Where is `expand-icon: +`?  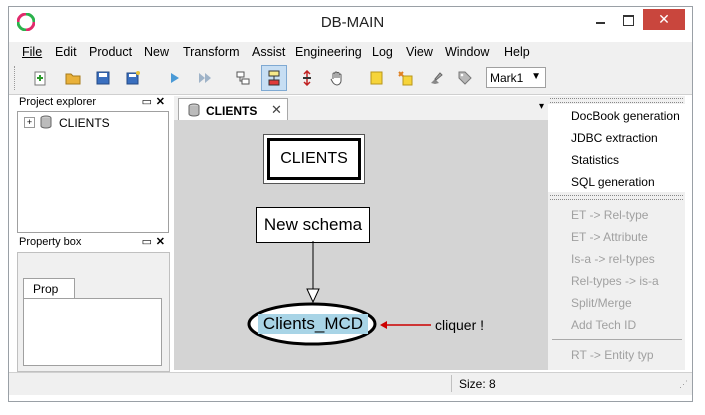 expand-icon: + is located at coordinates (29, 122).